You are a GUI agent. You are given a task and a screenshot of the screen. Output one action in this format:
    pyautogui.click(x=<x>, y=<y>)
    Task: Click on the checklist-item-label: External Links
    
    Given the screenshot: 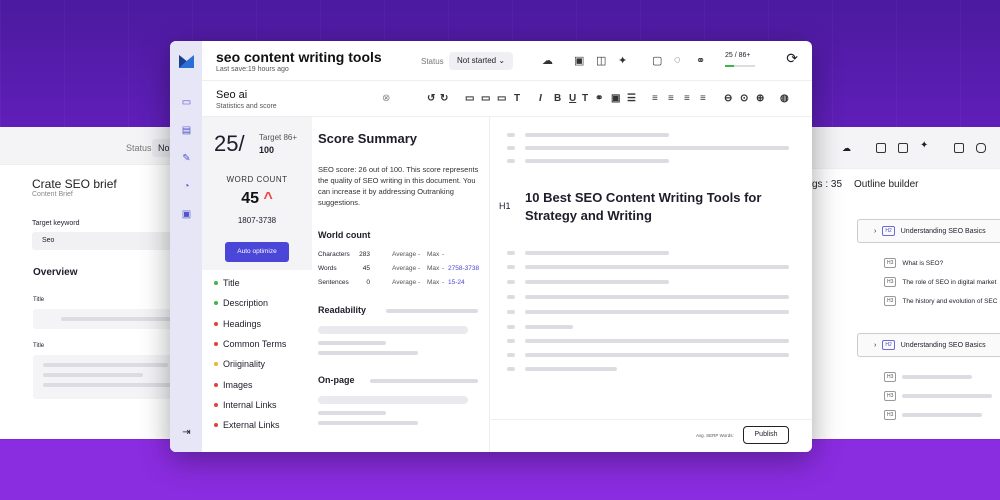 What is the action you would take?
    pyautogui.click(x=251, y=425)
    